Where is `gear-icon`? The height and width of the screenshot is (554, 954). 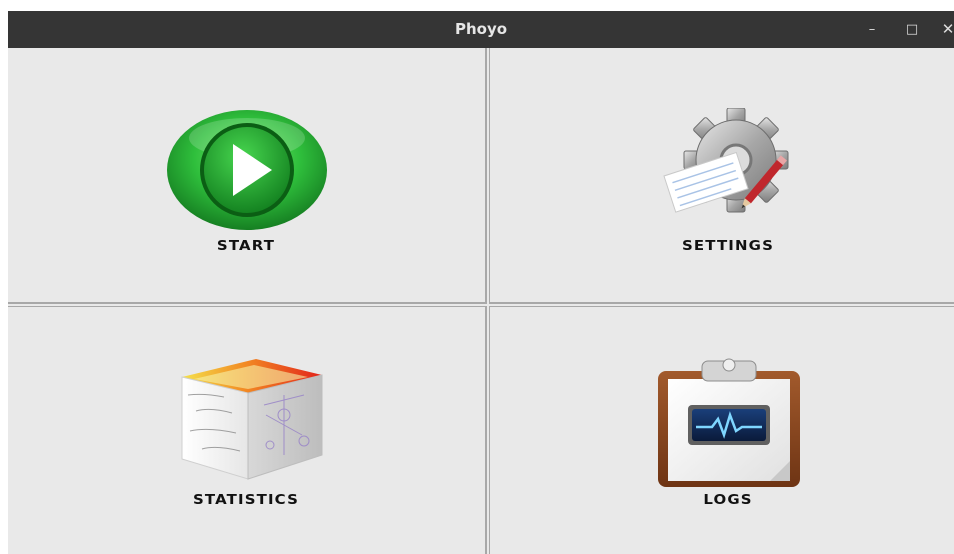
gear-icon is located at coordinates (726, 160).